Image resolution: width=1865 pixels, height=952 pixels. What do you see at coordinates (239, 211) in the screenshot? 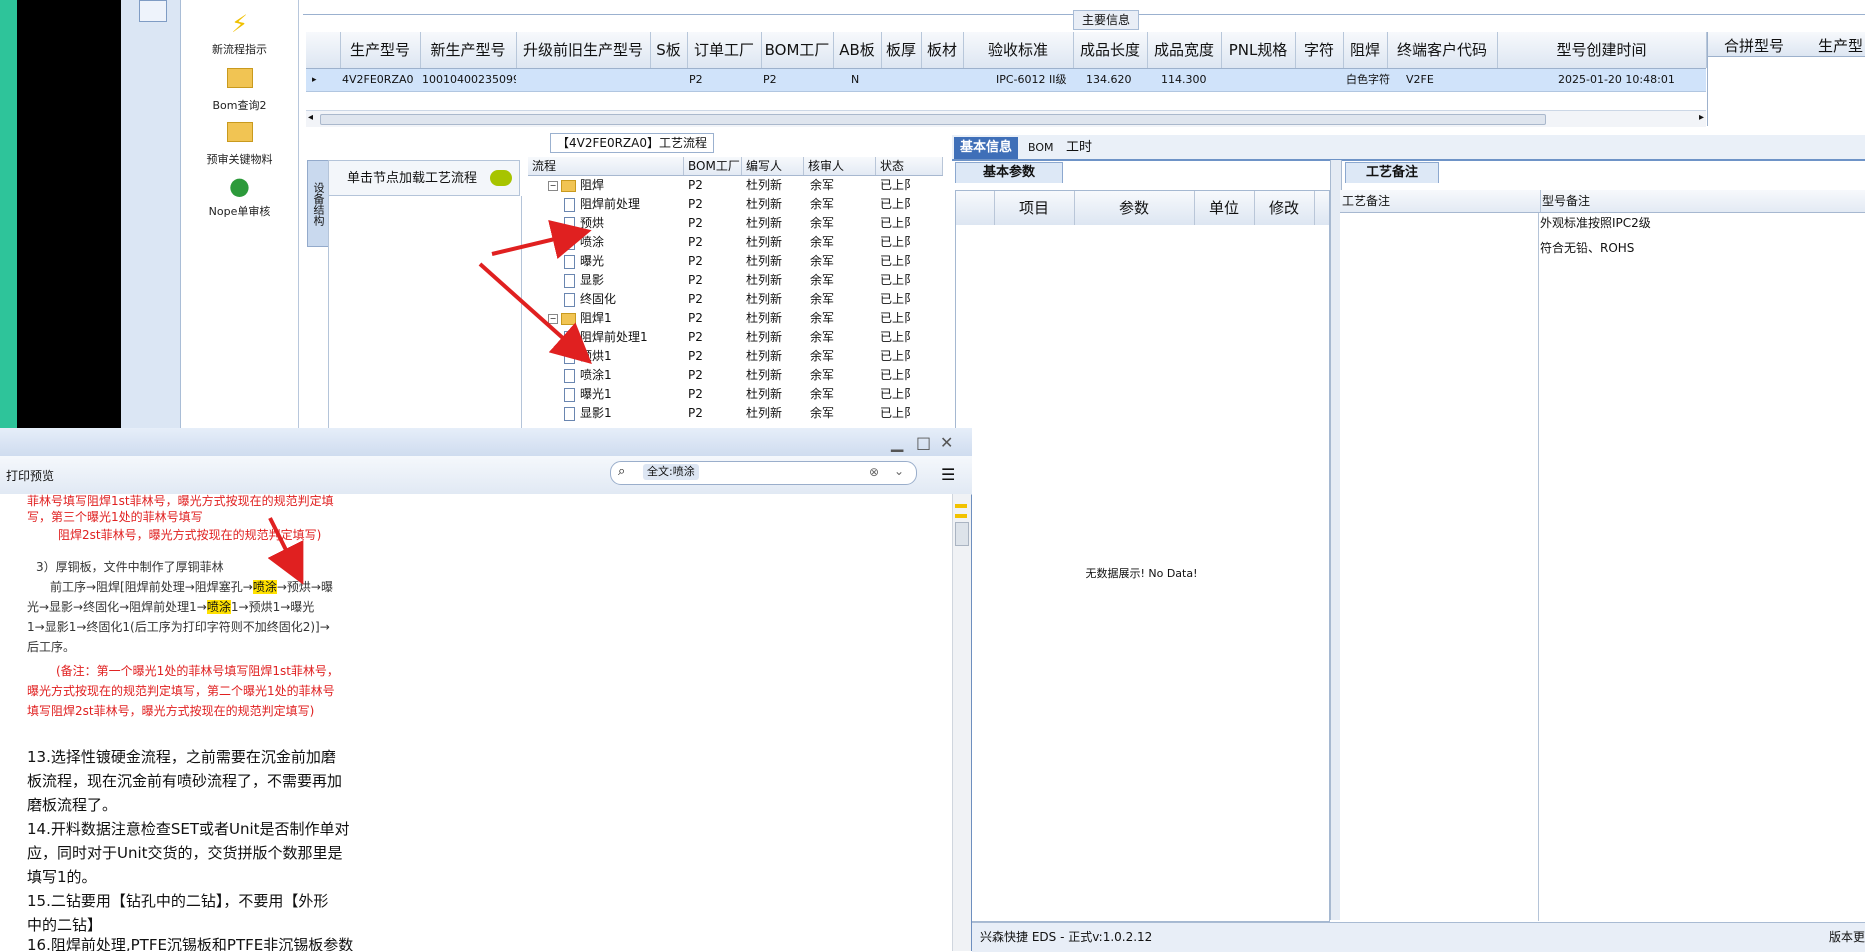
I see `nav-item-label: Nope单审核` at bounding box center [239, 211].